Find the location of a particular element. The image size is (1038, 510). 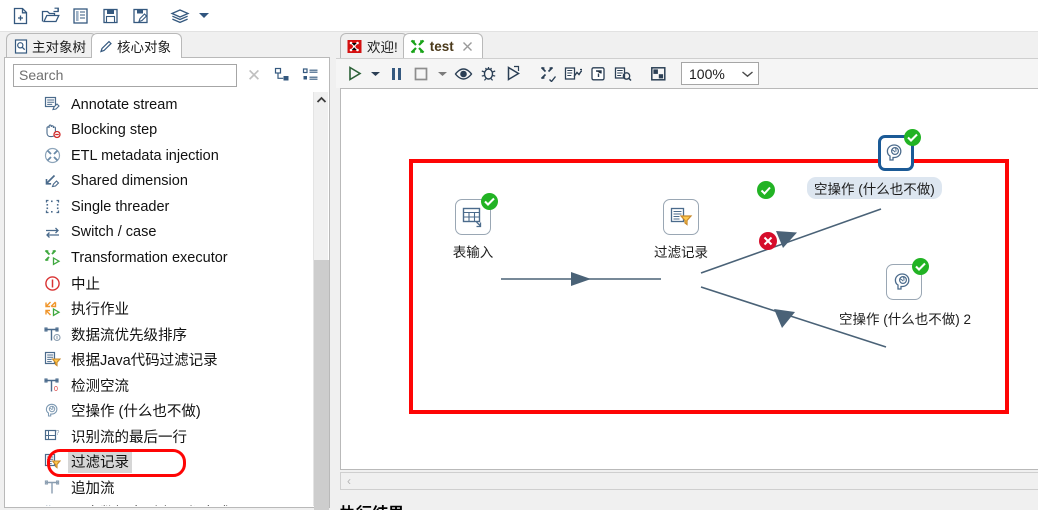

arrange-icon is located at coordinates (658, 74).